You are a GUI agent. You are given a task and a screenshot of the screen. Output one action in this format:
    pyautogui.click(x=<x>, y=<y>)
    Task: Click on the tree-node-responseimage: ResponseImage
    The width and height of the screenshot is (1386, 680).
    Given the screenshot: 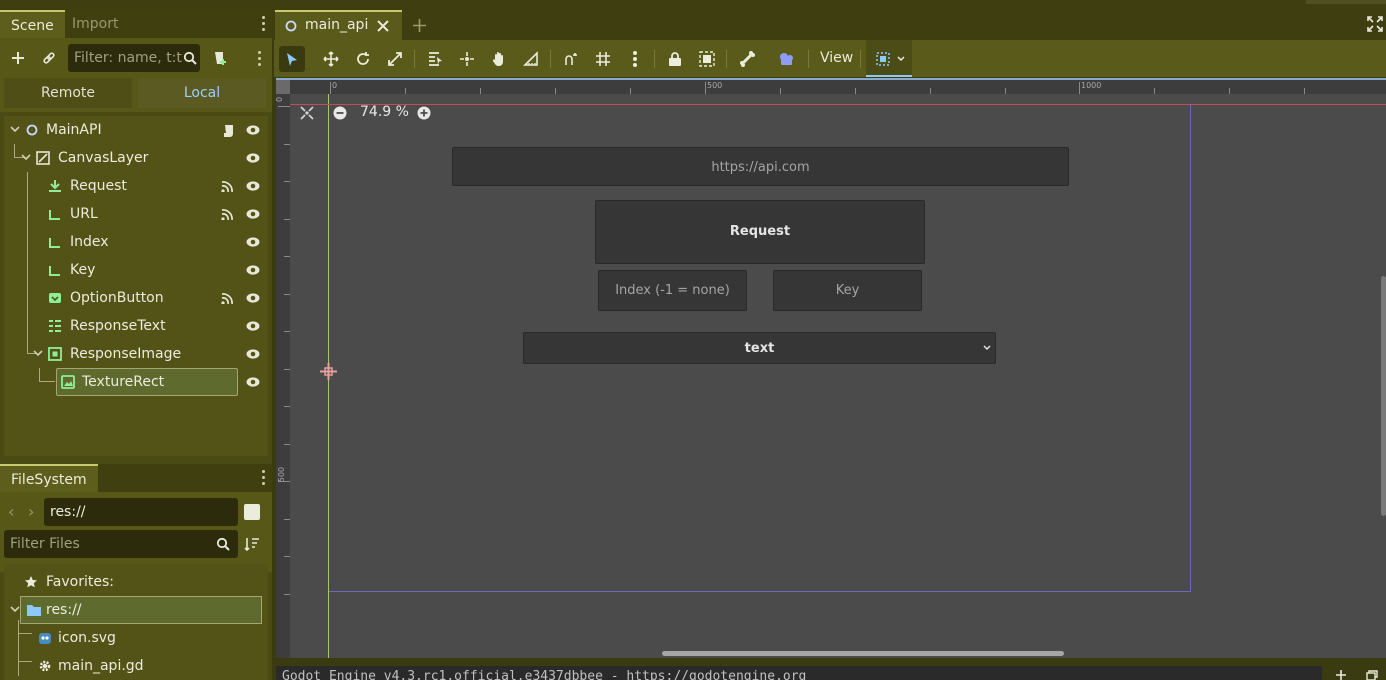 What is the action you would take?
    pyautogui.click(x=136, y=354)
    